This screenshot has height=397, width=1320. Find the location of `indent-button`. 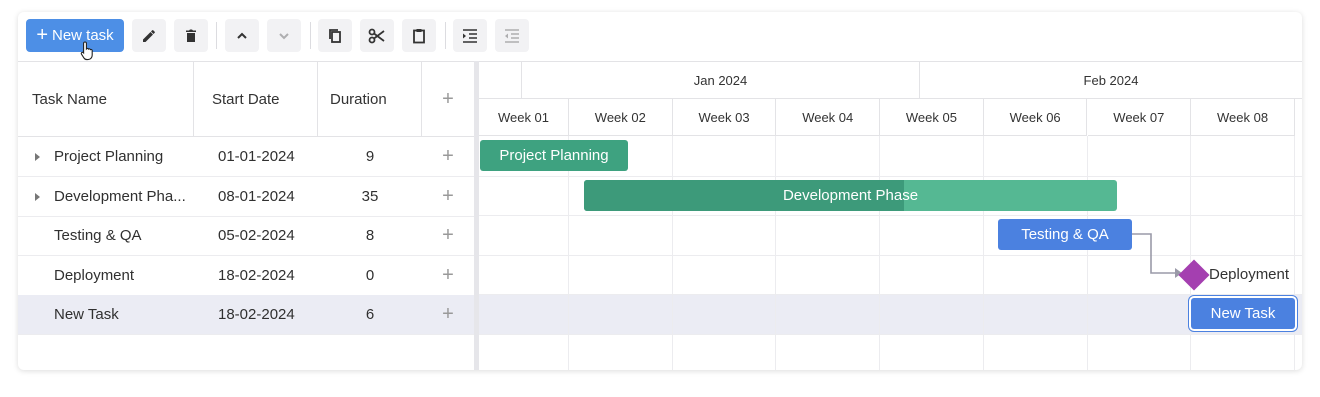

indent-button is located at coordinates (470, 35).